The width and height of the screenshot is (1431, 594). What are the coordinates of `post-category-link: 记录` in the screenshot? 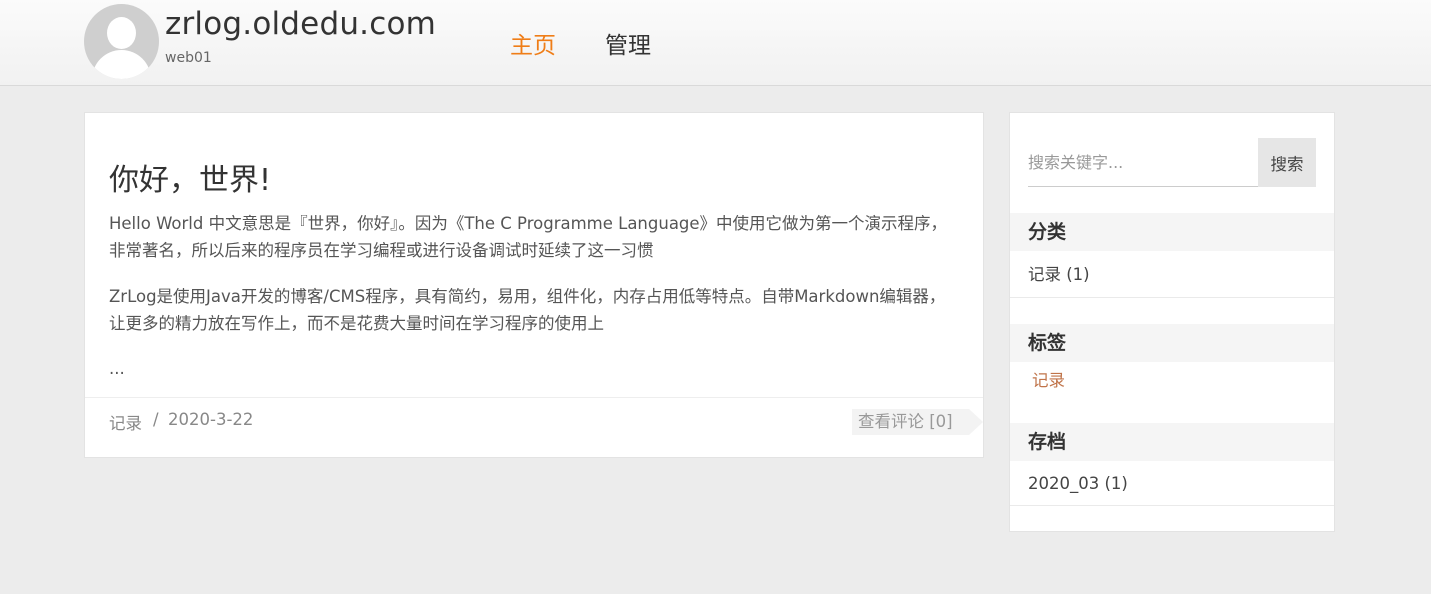 It's located at (125, 422).